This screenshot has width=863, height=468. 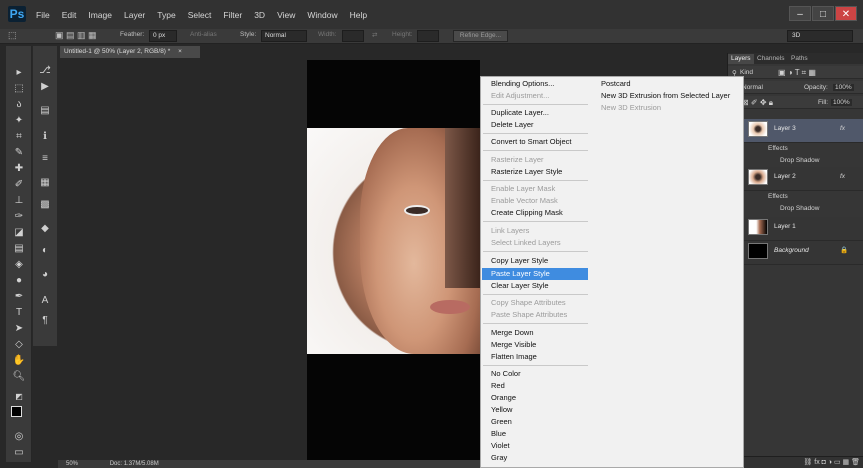 I want to click on layer-name: Layer 1, so click(x=785, y=226).